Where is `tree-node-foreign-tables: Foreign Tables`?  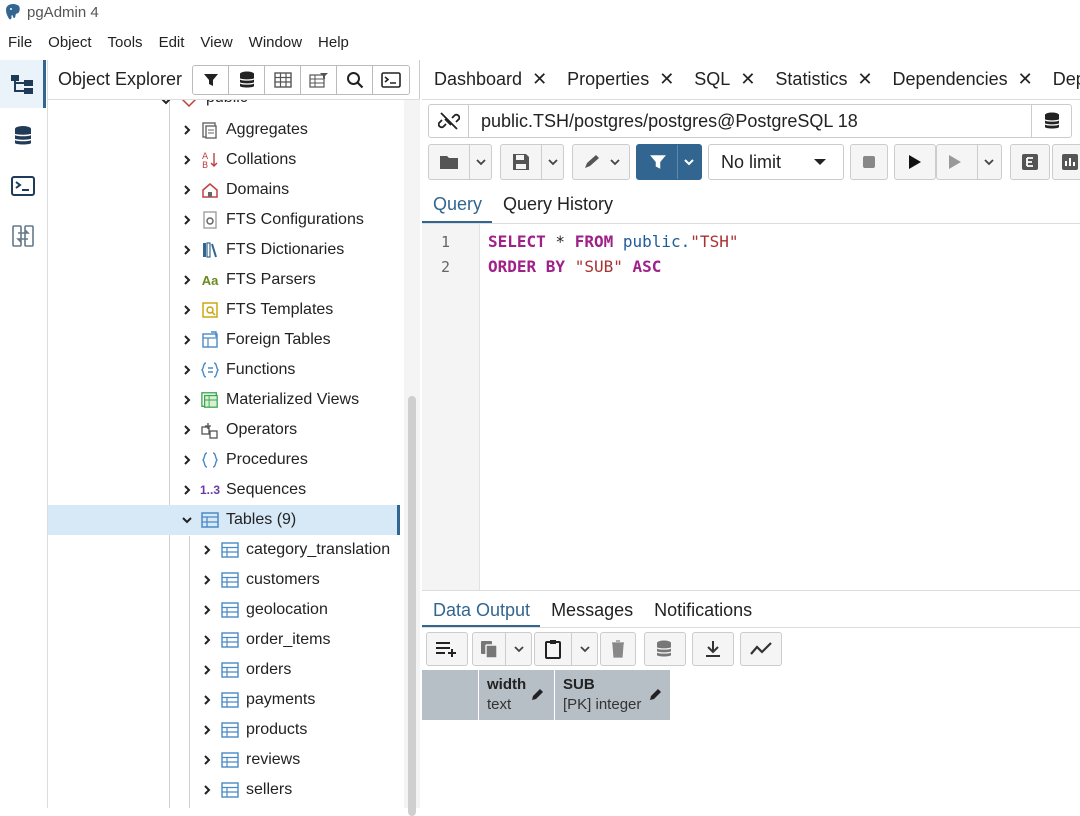
tree-node-foreign-tables: Foreign Tables is located at coordinates (224, 340).